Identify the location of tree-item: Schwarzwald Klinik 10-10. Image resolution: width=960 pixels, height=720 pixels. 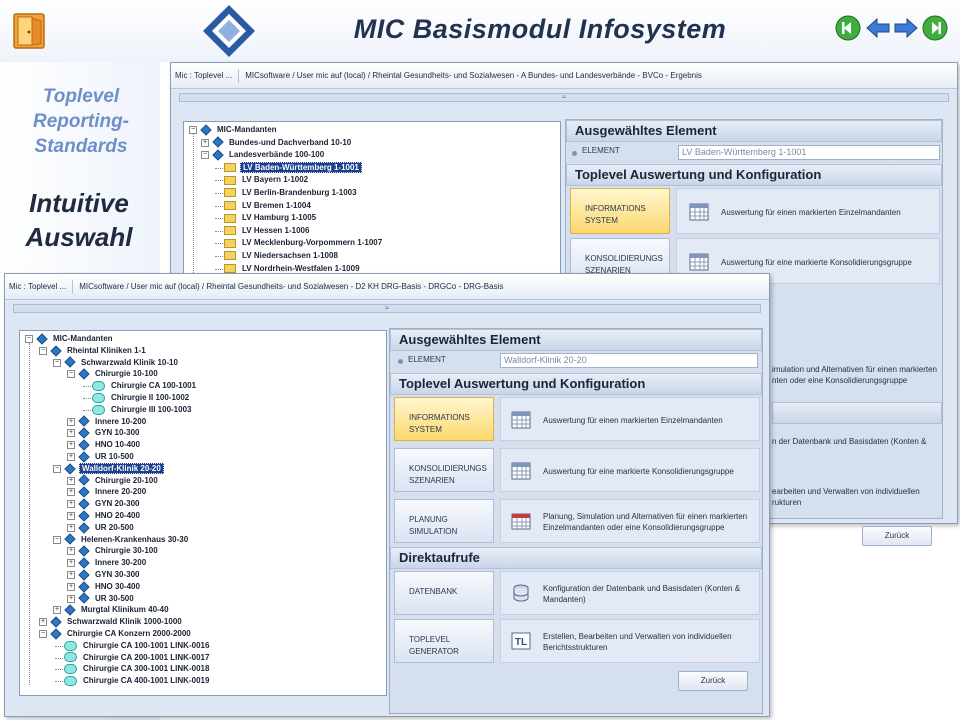
(122, 362).